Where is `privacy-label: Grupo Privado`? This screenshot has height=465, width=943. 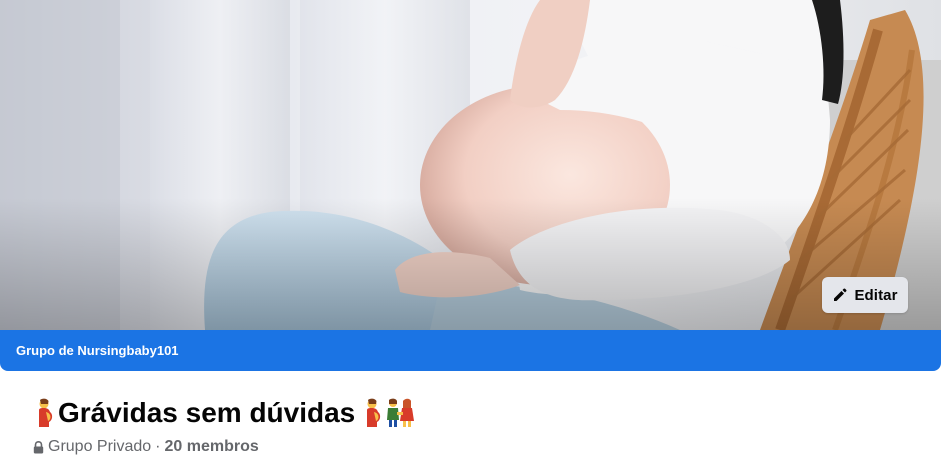
privacy-label: Grupo Privado is located at coordinates (99, 447).